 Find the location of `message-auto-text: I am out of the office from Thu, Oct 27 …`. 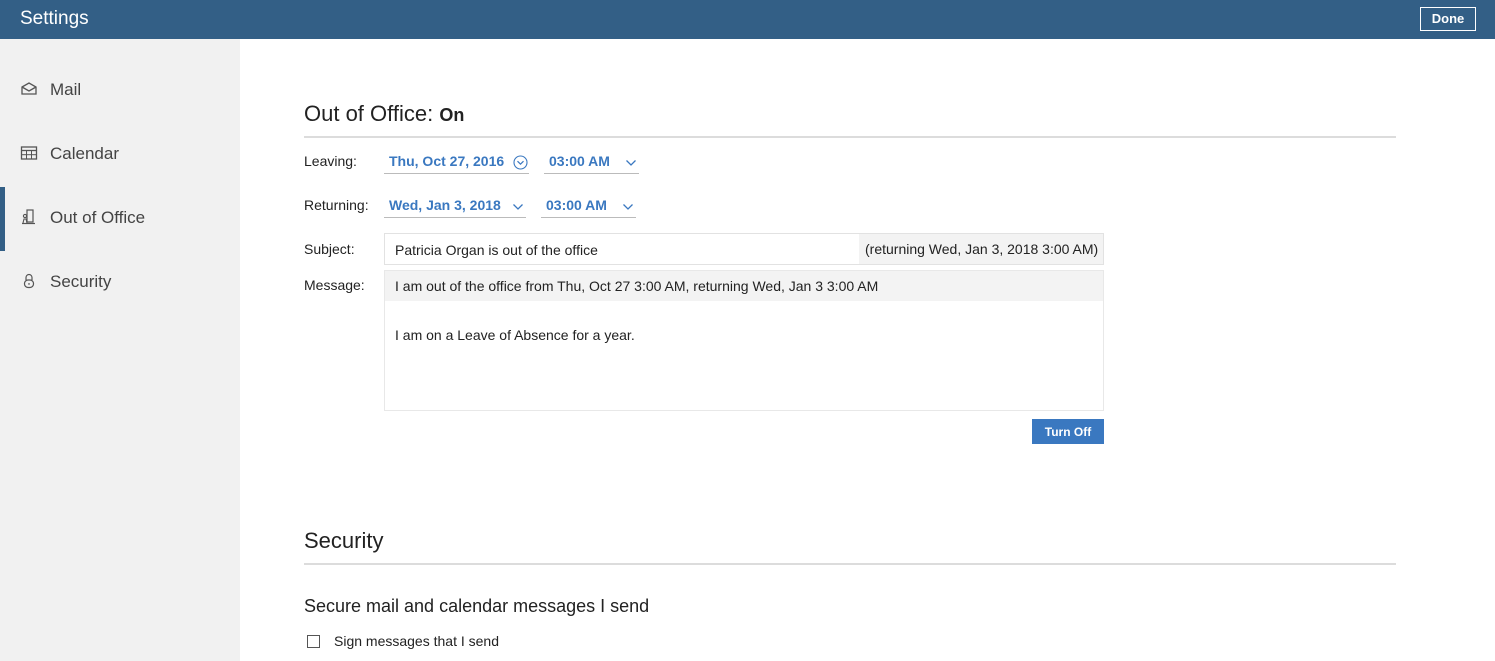

message-auto-text: I am out of the office from Thu, Oct 27 … is located at coordinates (744, 286).